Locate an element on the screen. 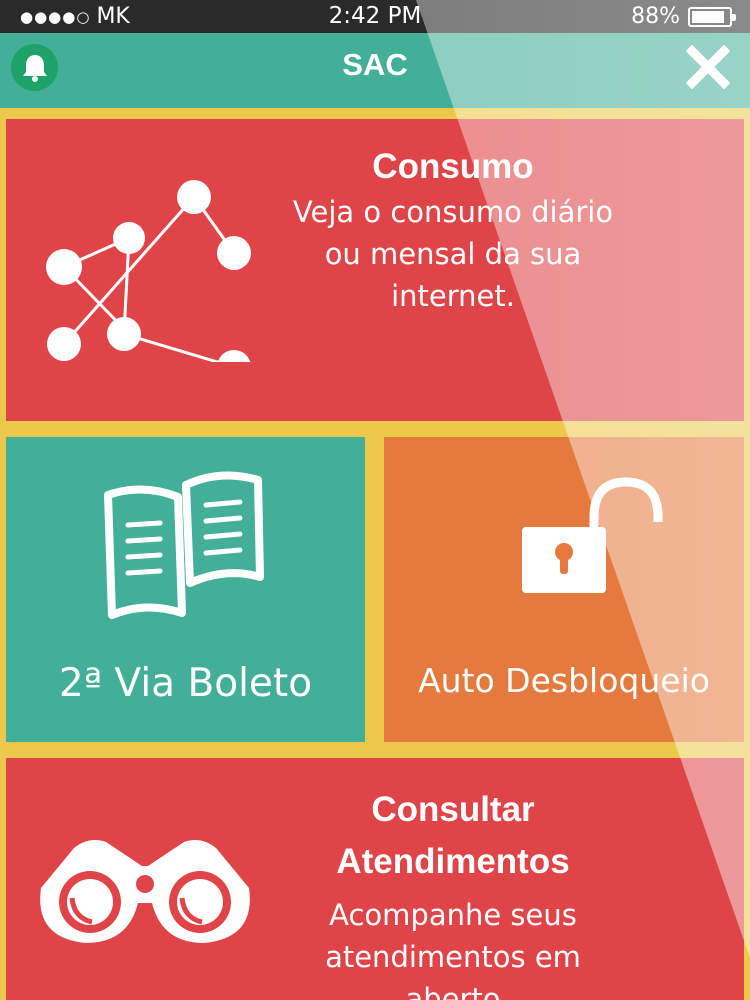 The width and height of the screenshot is (750, 1000). battery-icon is located at coordinates (712, 16).